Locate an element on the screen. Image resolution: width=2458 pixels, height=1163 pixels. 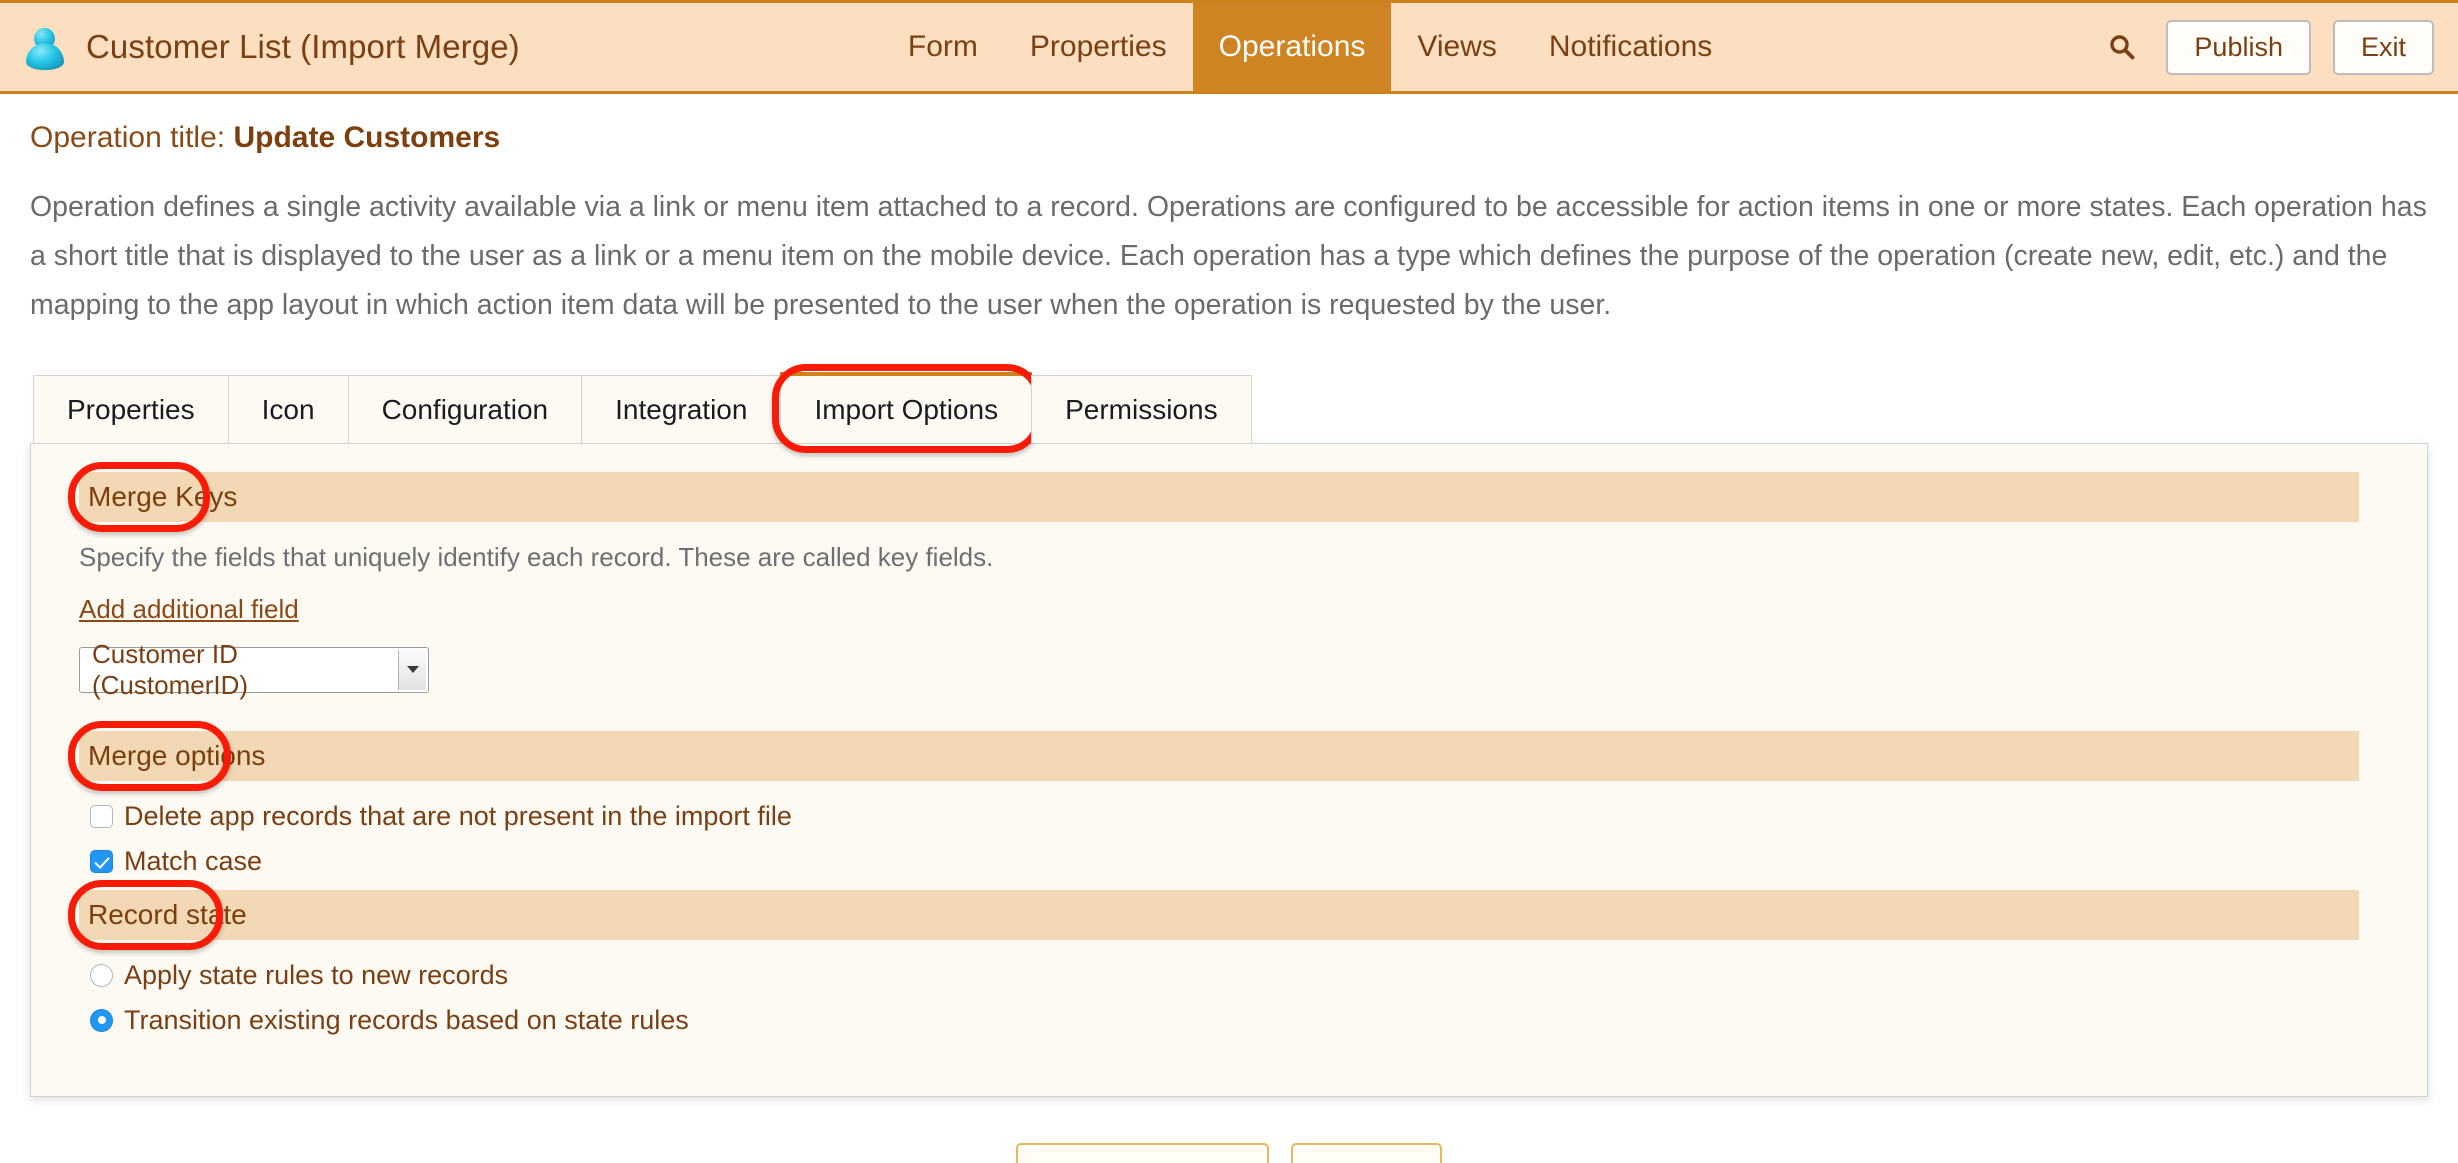
header-actions: Publish Exit is located at coordinates (2279, 47).